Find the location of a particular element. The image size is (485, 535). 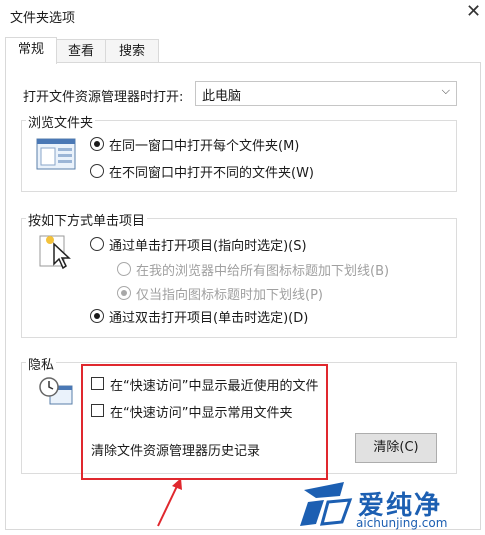

watermark-url: aichunjing.com is located at coordinates (402, 523).